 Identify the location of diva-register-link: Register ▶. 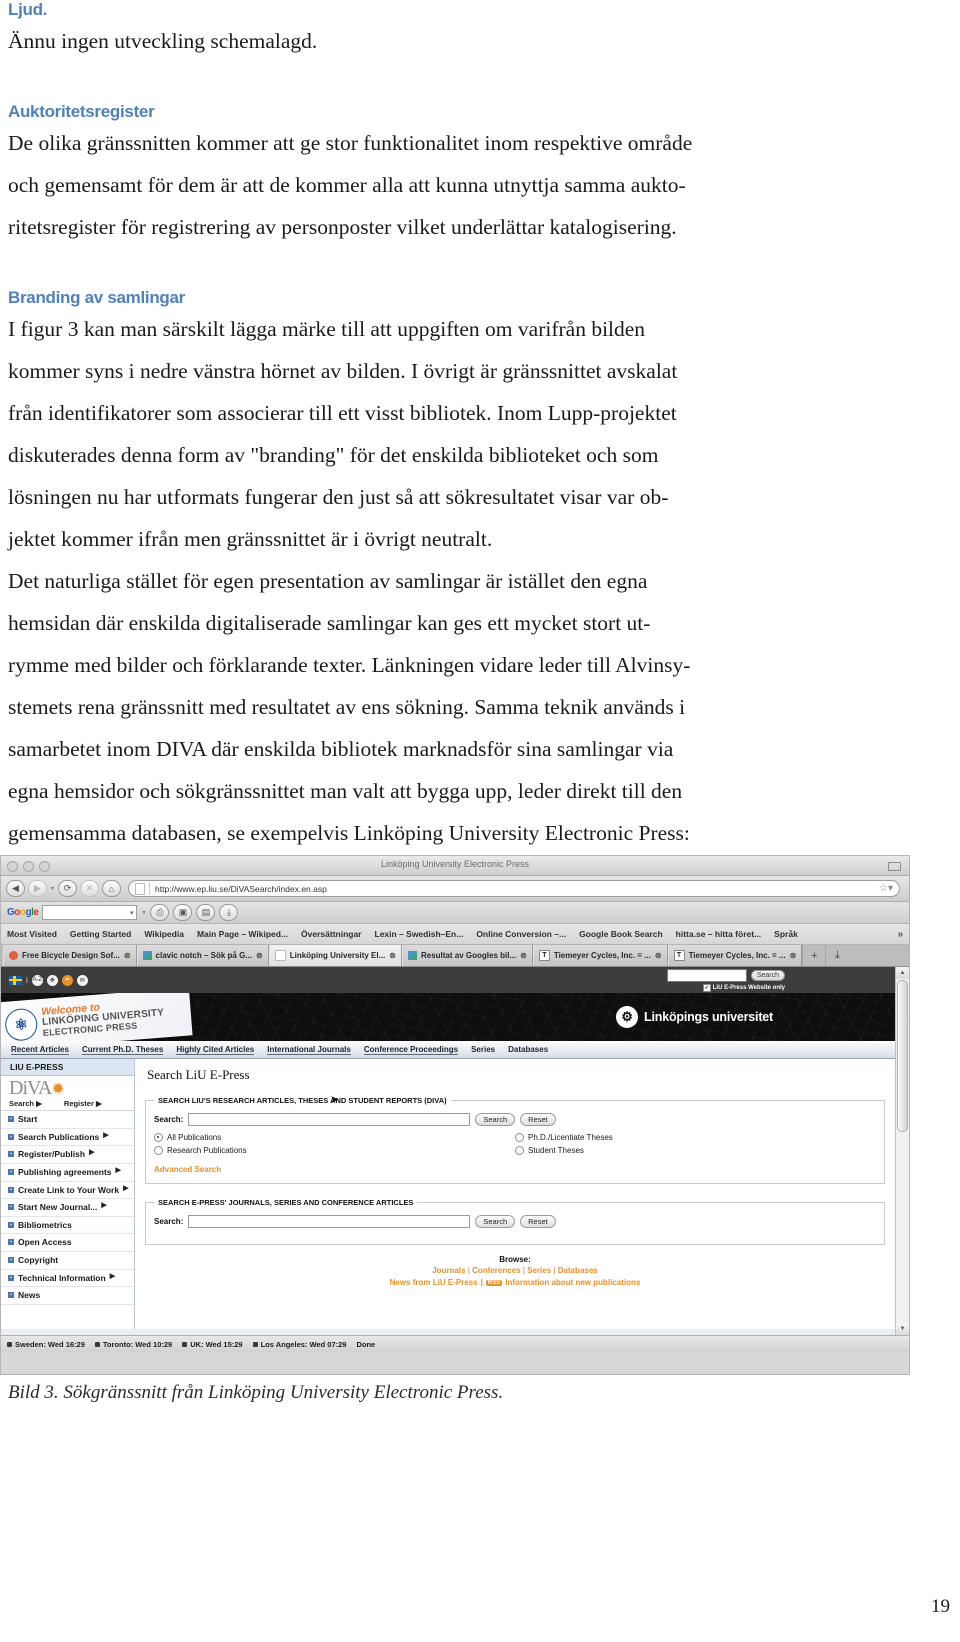
(83, 1103).